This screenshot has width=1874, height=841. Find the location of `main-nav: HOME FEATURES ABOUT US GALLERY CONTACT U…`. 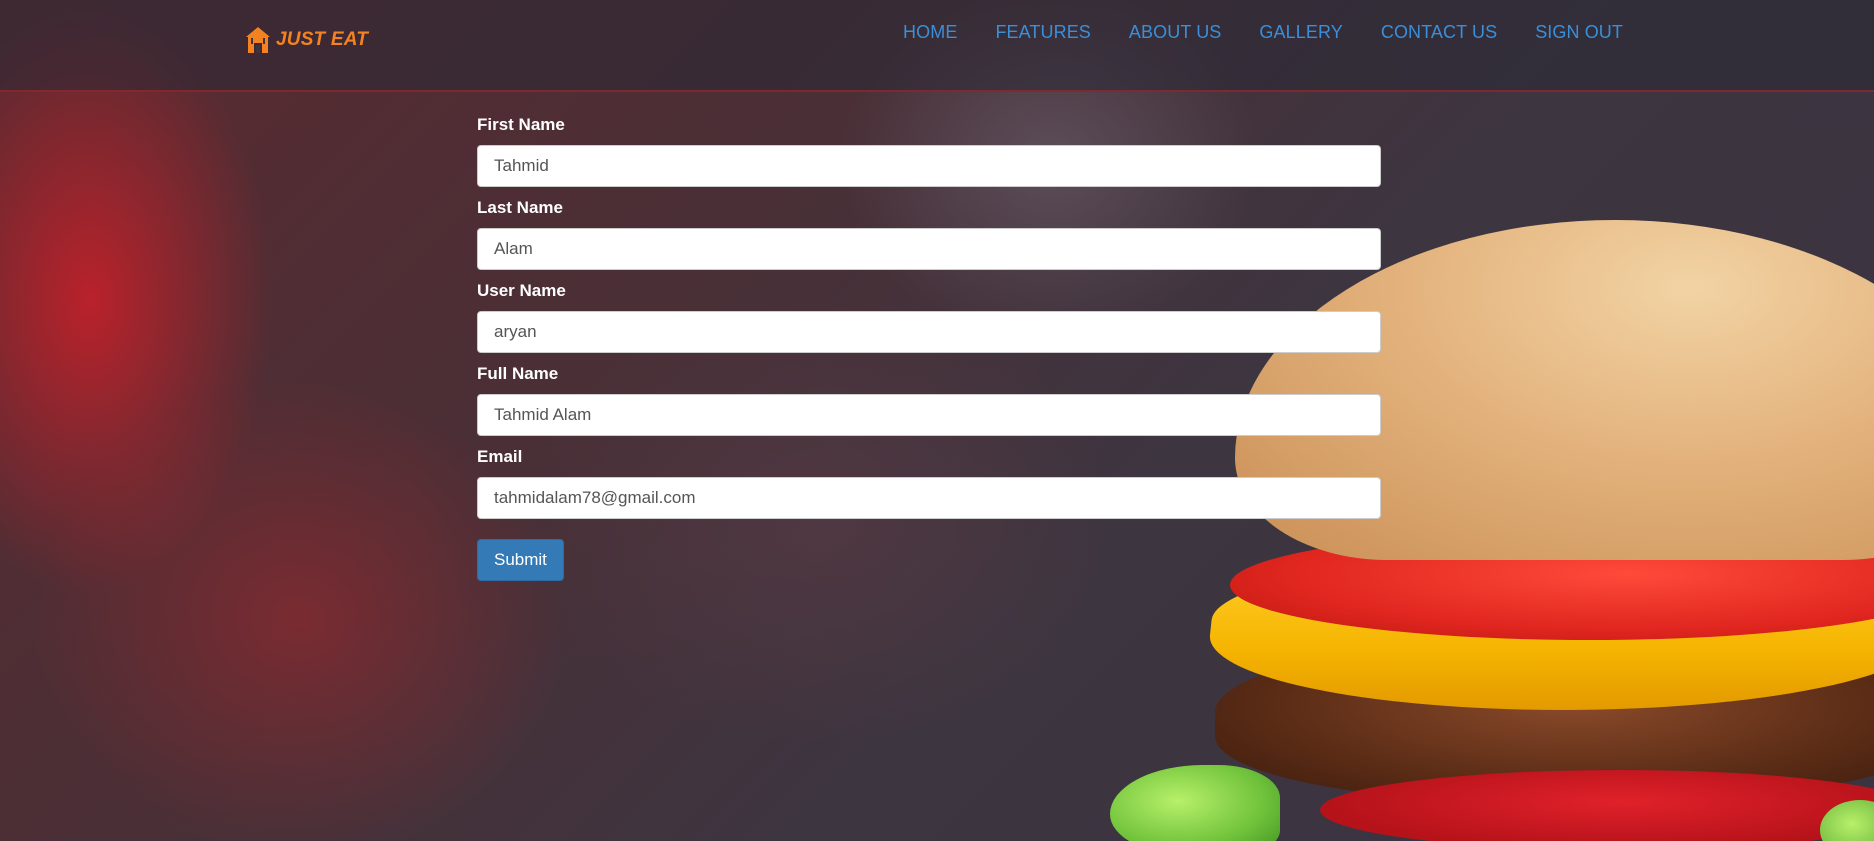

main-nav: HOME FEATURES ABOUT US GALLERY CONTACT U… is located at coordinates (1263, 32).